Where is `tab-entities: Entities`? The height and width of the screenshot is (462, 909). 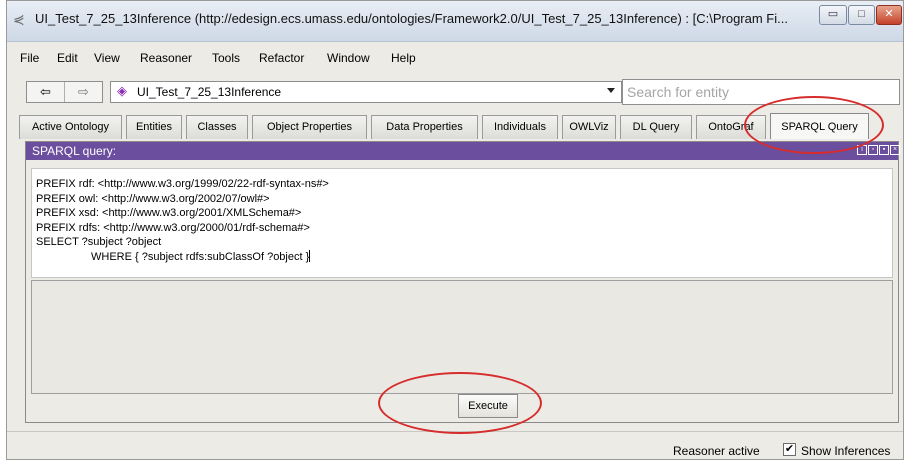 tab-entities: Entities is located at coordinates (154, 127).